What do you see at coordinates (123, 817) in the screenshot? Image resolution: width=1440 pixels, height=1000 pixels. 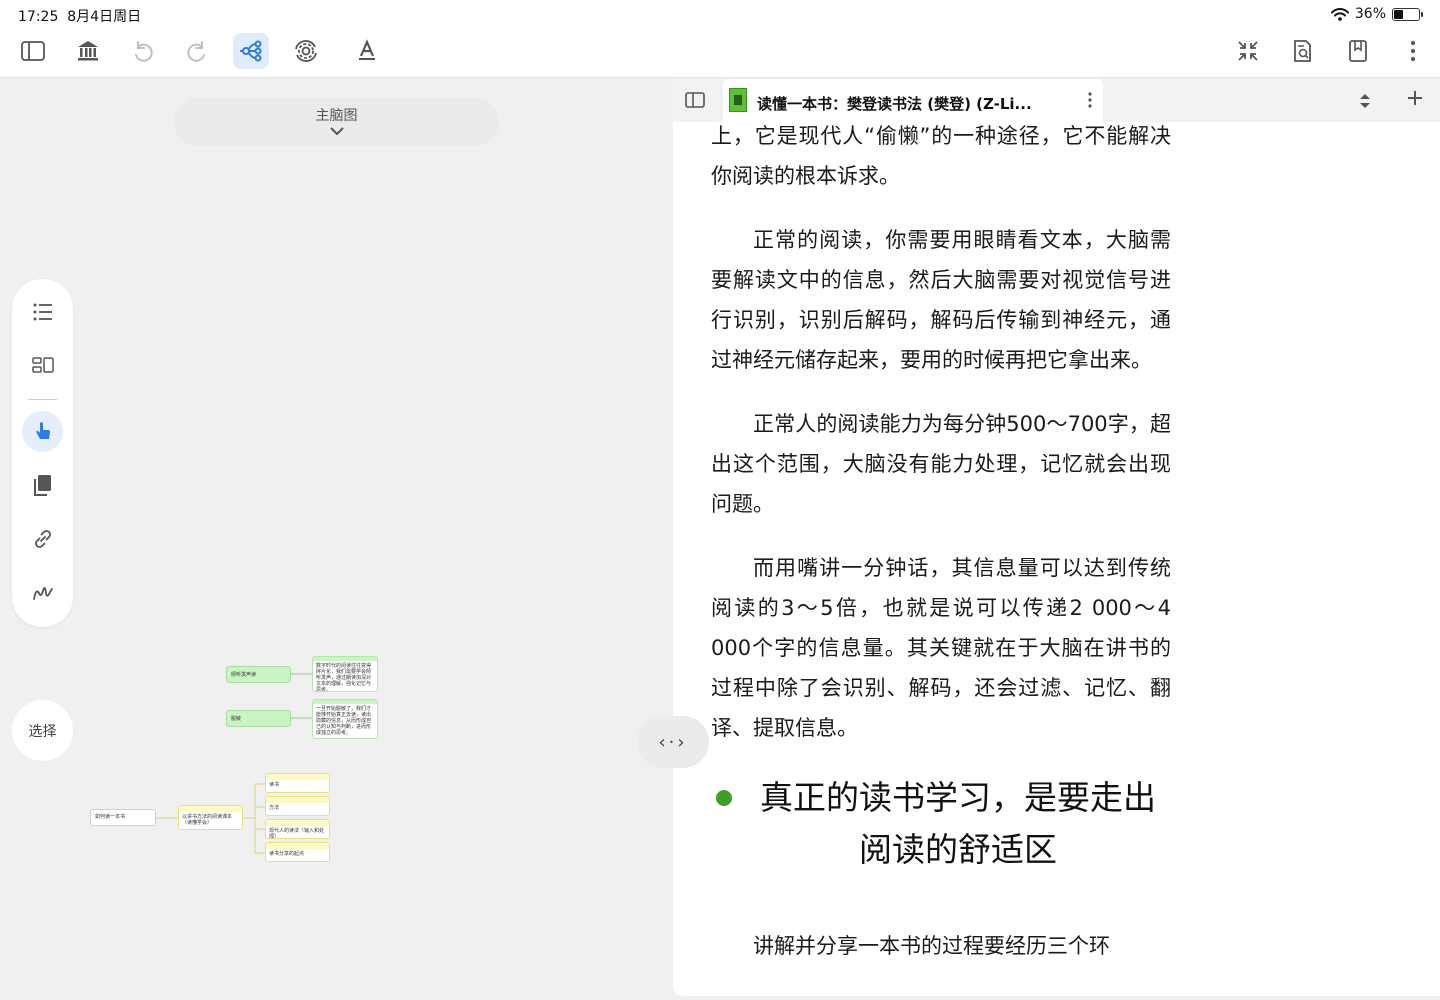 I see `mindmap-root-node: 如何读一本书` at bounding box center [123, 817].